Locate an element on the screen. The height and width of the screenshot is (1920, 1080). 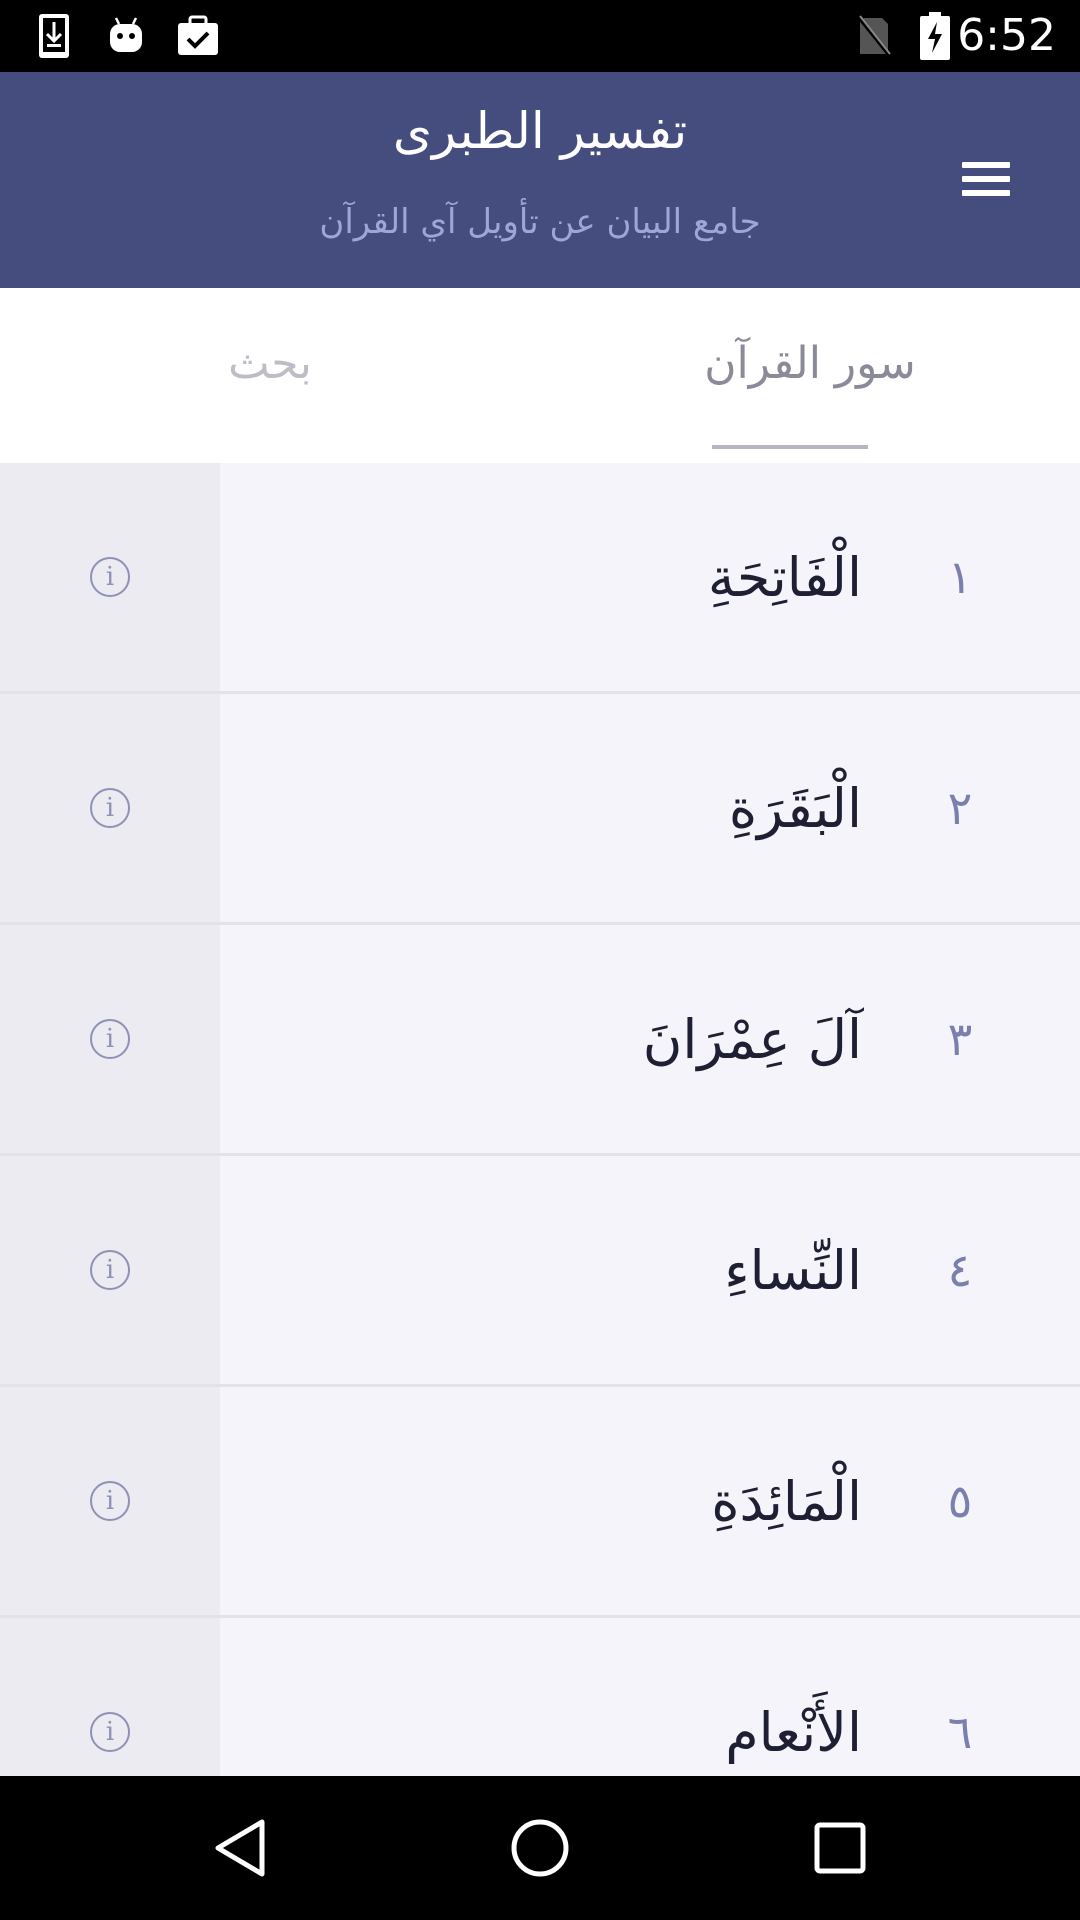
sura-name: الْبَقَرَةِ is located at coordinates (795, 808).